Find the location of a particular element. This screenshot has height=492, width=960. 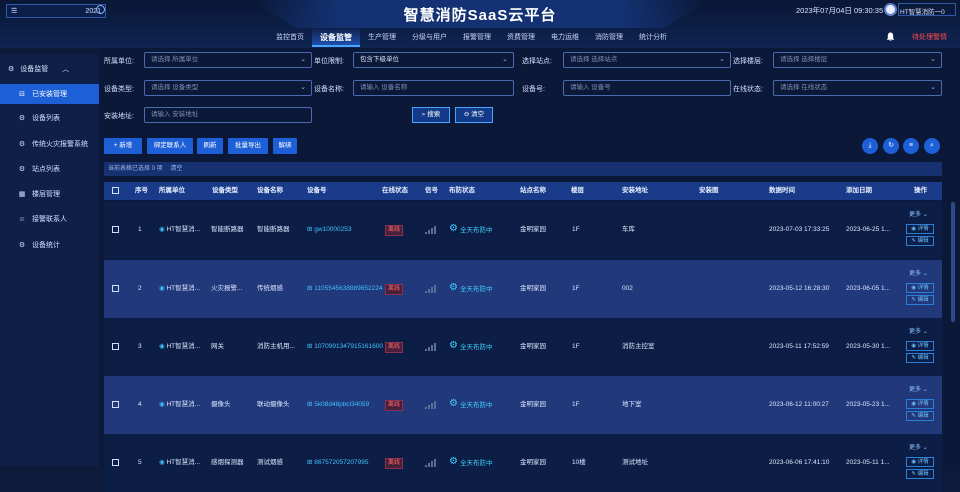

search-button: ⌕ 搜索 is located at coordinates (431, 115).